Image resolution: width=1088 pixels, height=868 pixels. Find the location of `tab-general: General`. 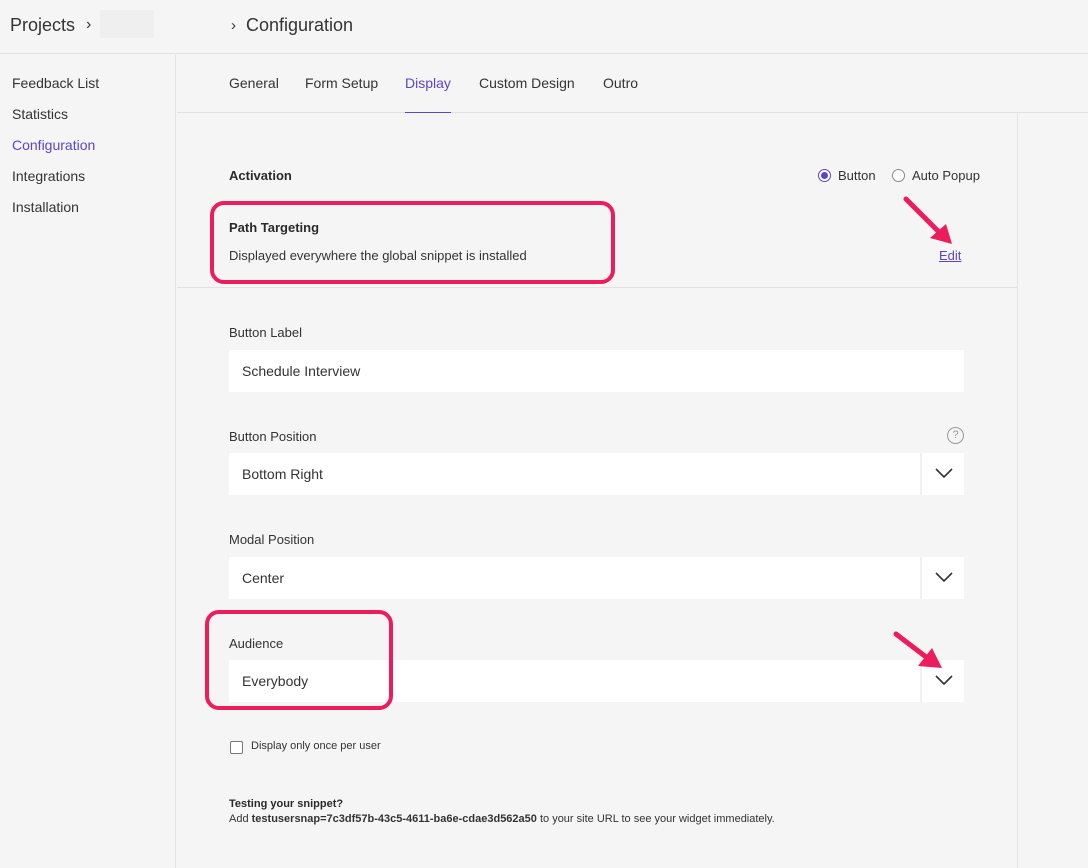

tab-general: General is located at coordinates (254, 94).